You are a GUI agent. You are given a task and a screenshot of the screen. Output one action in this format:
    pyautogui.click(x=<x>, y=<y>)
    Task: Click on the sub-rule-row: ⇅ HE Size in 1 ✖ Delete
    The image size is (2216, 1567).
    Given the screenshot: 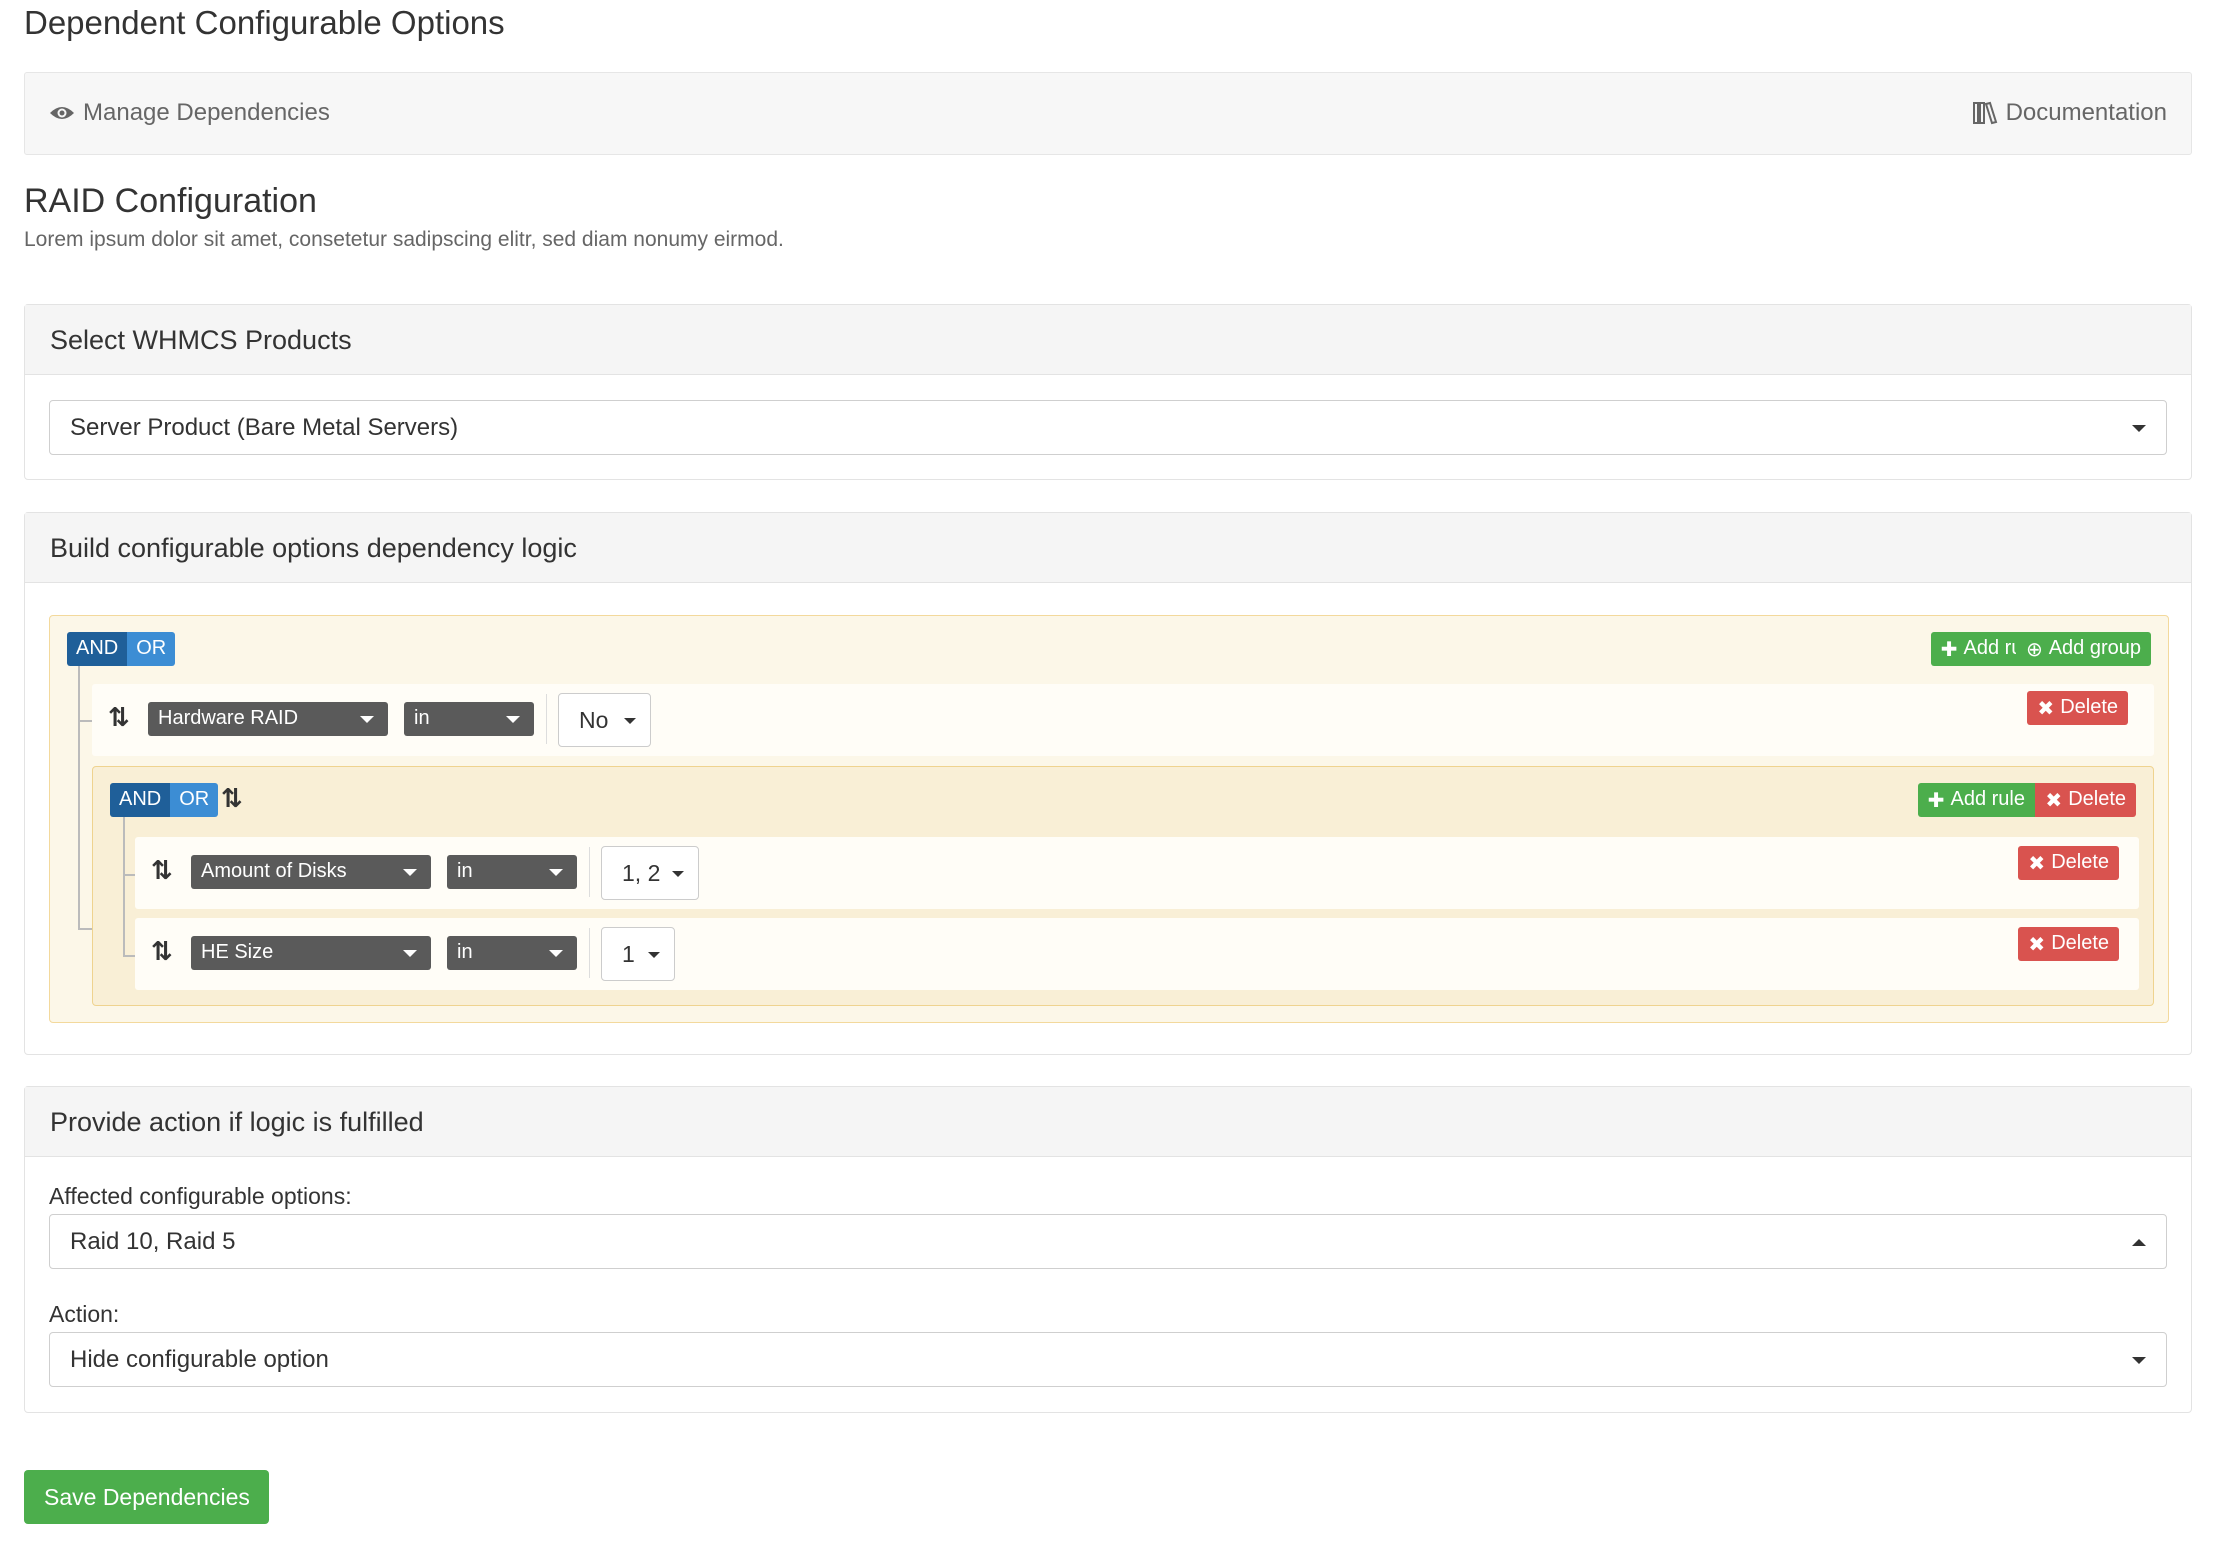 What is the action you would take?
    pyautogui.click(x=1137, y=954)
    